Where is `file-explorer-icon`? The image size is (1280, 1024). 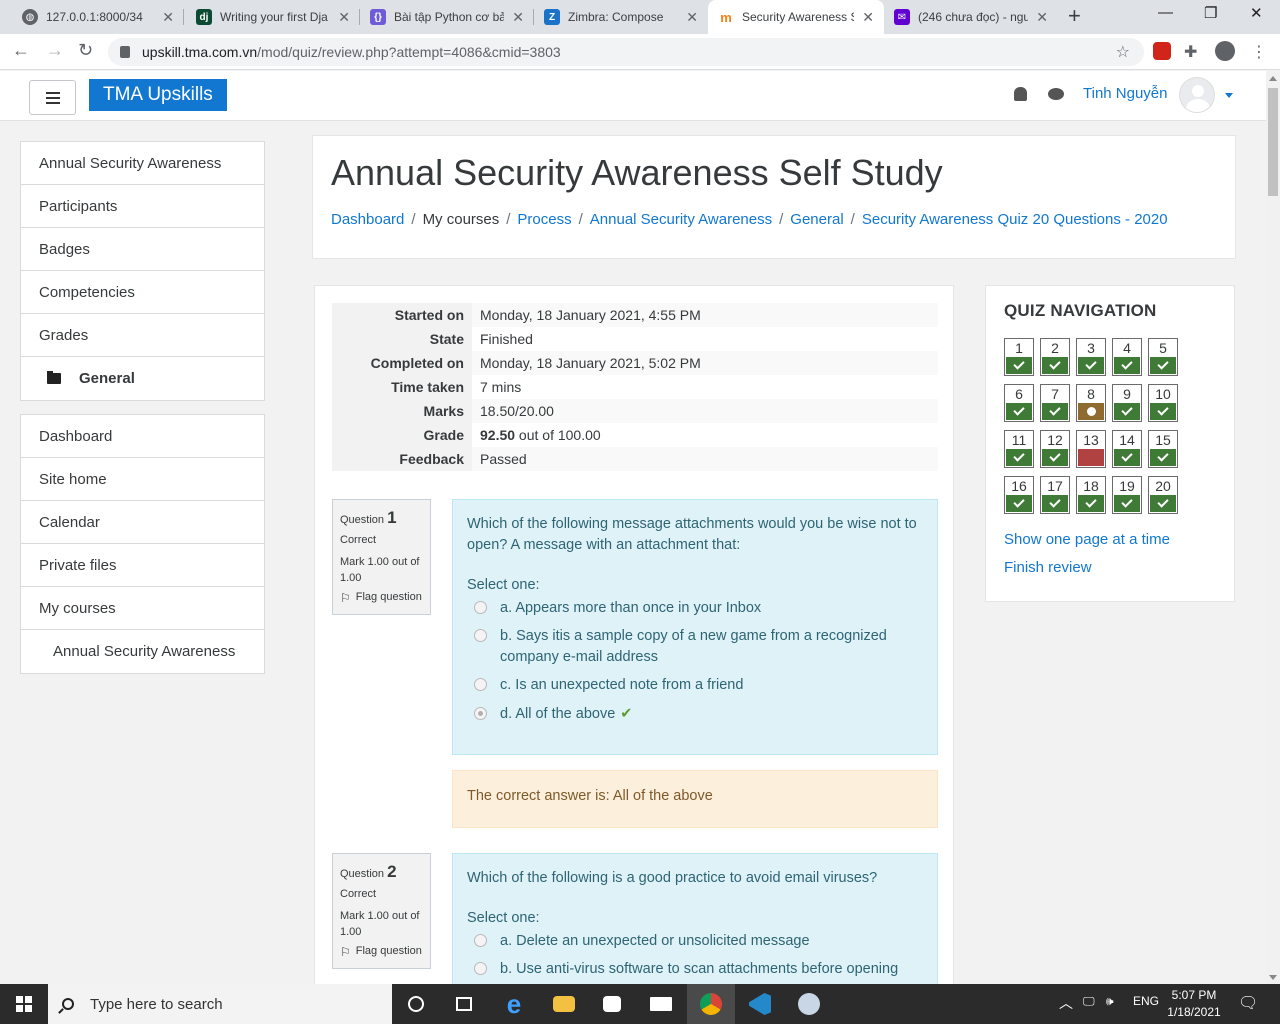 file-explorer-icon is located at coordinates (564, 1004).